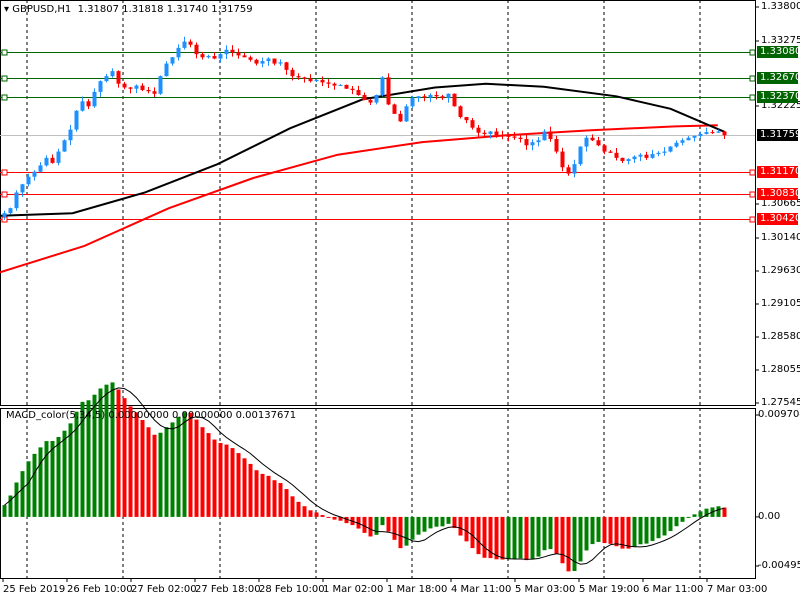 This screenshot has height=600, width=800. Describe the element at coordinates (353, 589) in the screenshot. I see `x-tick-label: 1 Mar 02:00` at that location.